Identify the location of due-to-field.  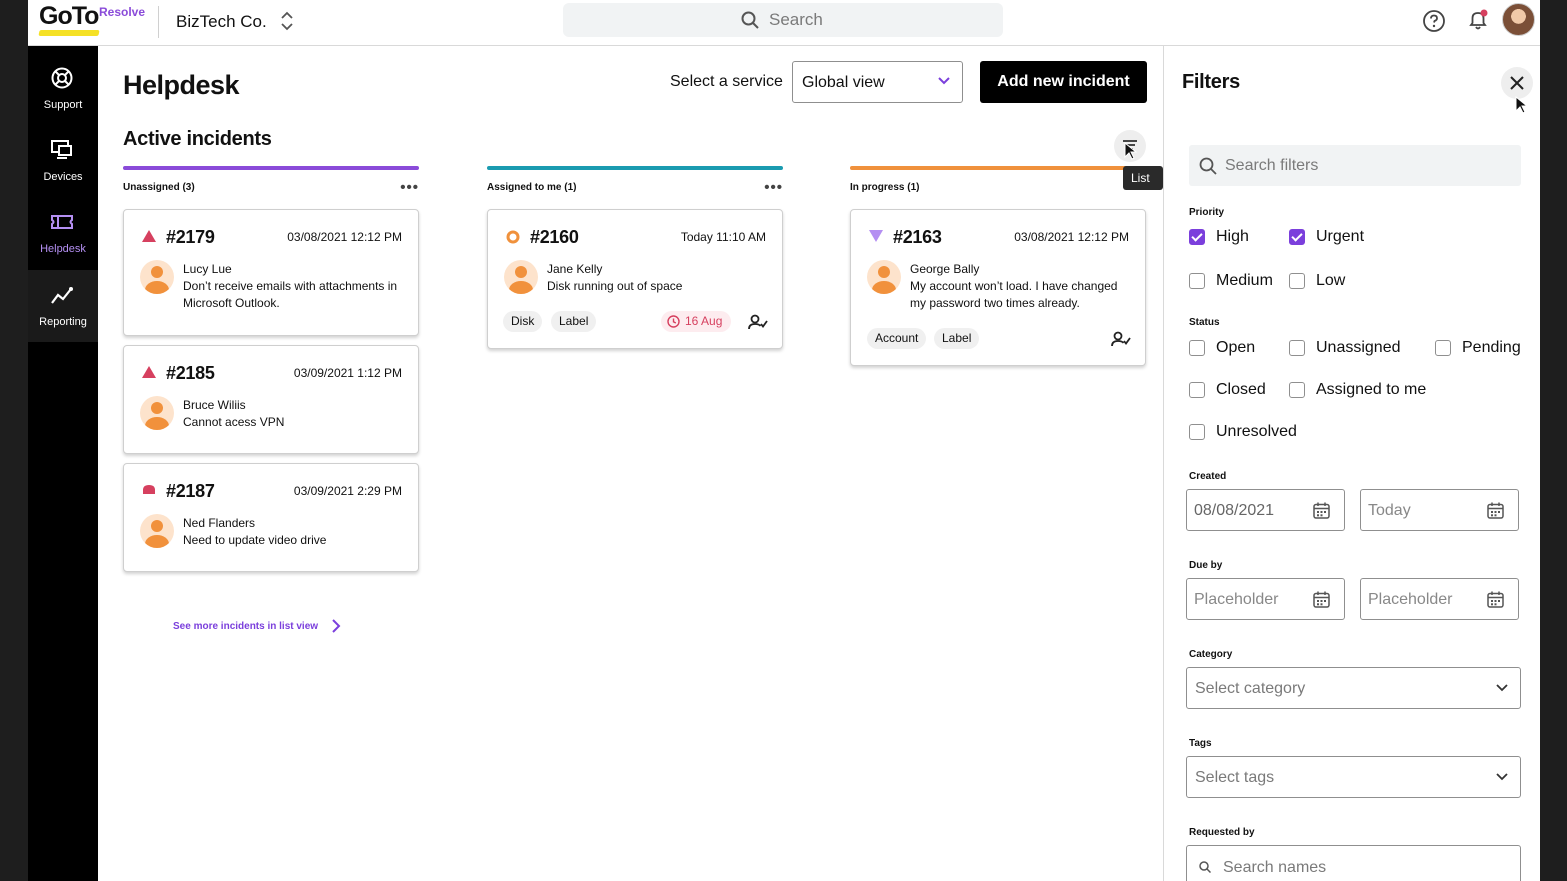
(1439, 599).